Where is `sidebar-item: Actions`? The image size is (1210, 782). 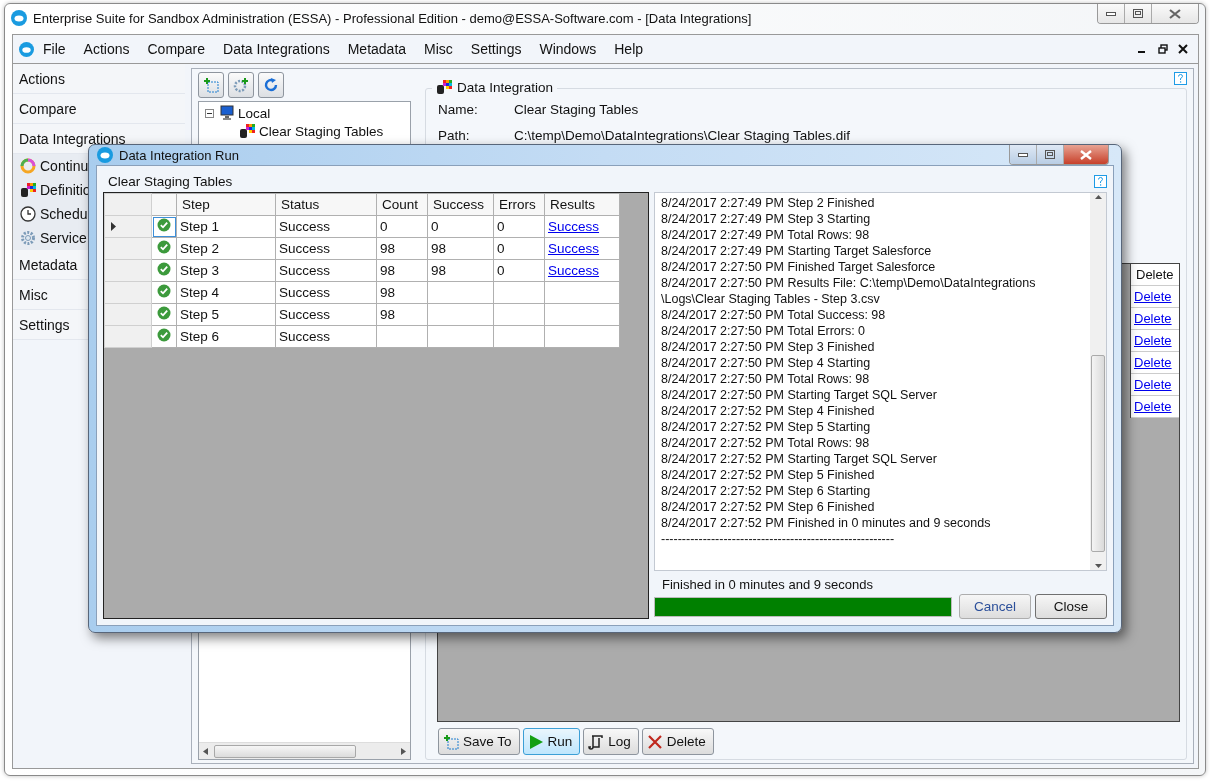
sidebar-item: Actions is located at coordinates (42, 78).